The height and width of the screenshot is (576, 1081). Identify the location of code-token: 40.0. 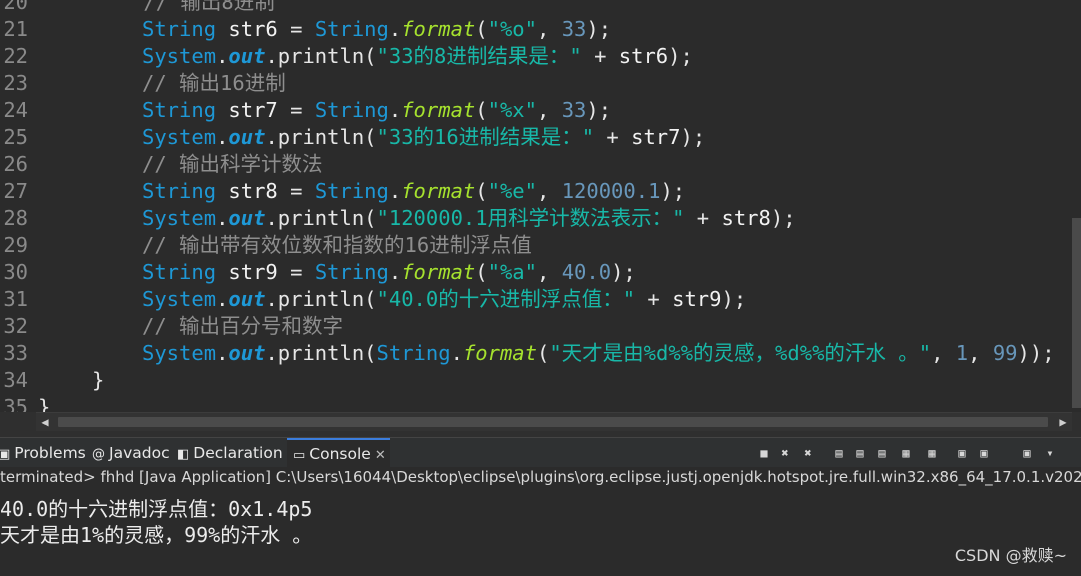
(586, 272).